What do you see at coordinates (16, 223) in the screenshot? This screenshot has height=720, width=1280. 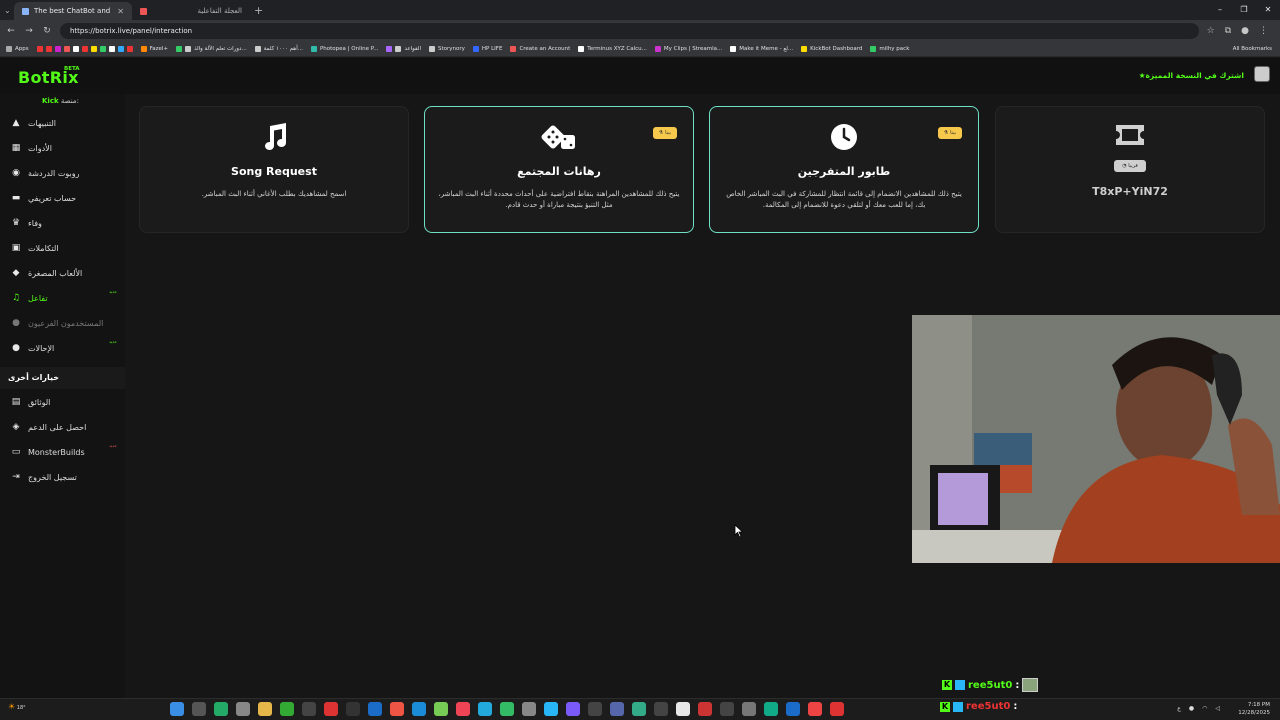 I see `trophy-icon: ♛` at bounding box center [16, 223].